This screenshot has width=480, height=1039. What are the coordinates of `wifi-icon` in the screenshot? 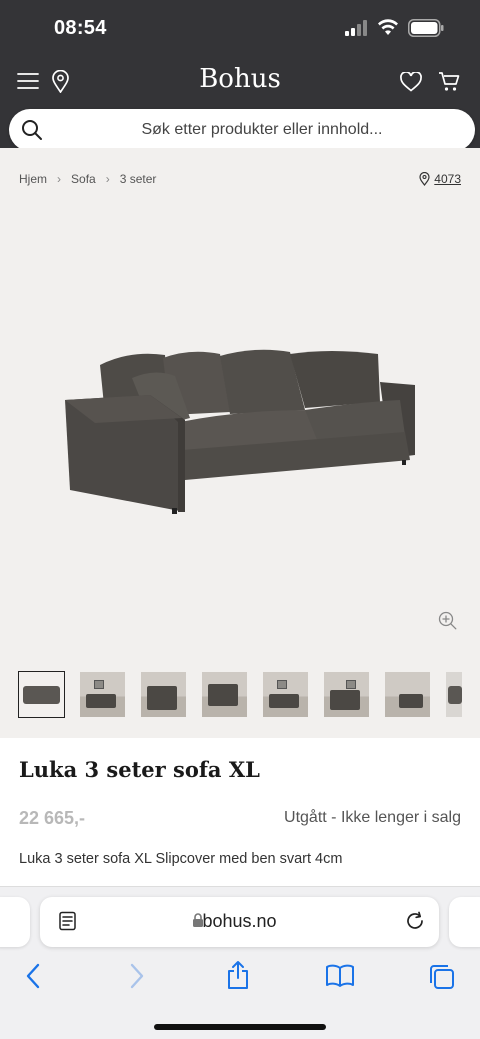 It's located at (388, 27).